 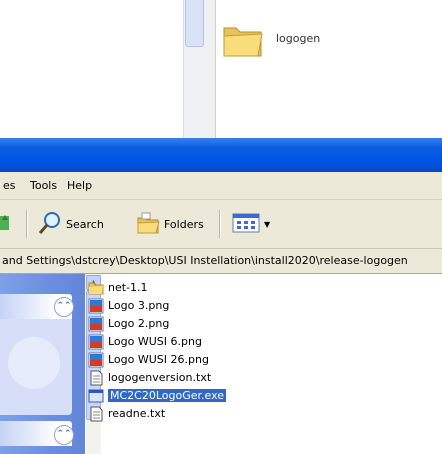 I want to click on file-list-item: Logo 3.png, so click(x=128, y=305).